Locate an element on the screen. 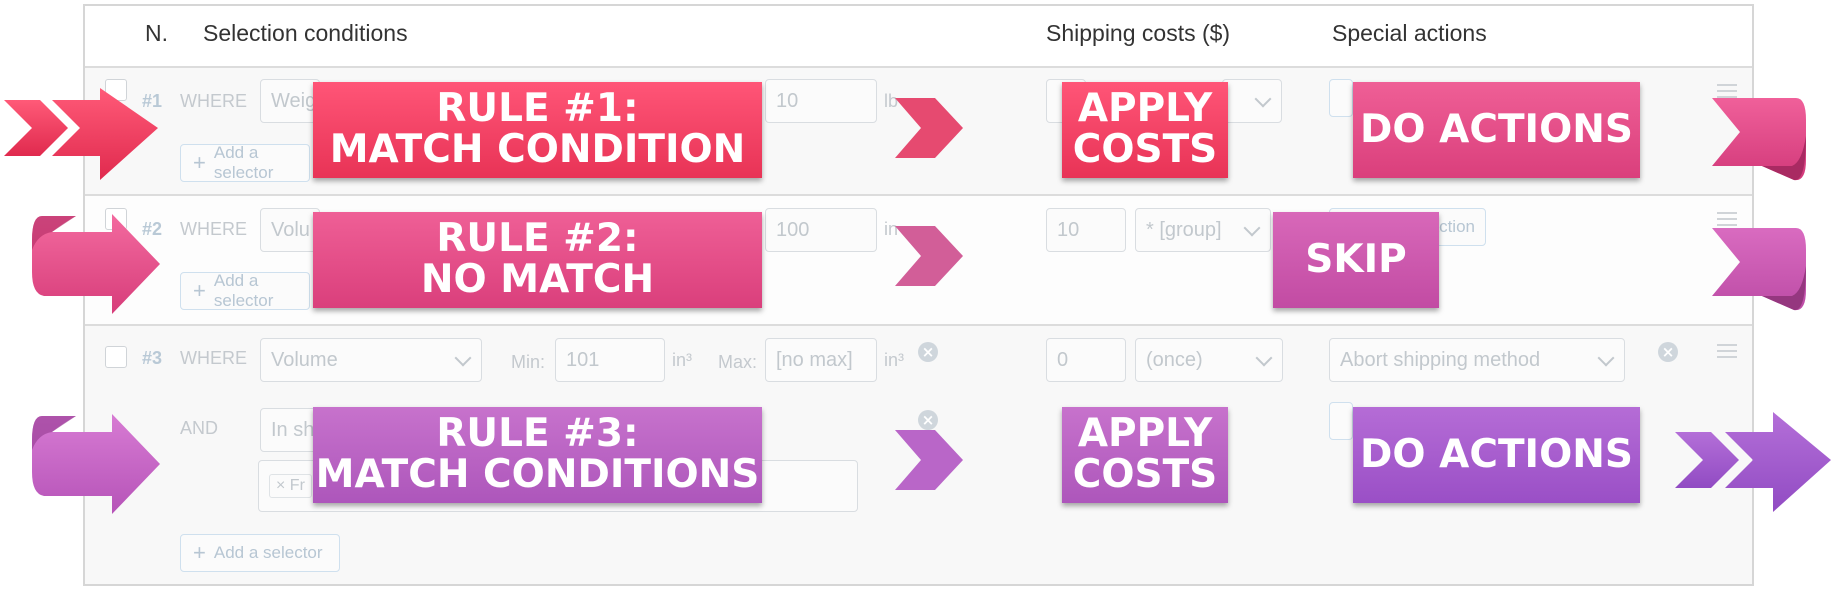  selector-dropdown: Volume is located at coordinates (371, 360).